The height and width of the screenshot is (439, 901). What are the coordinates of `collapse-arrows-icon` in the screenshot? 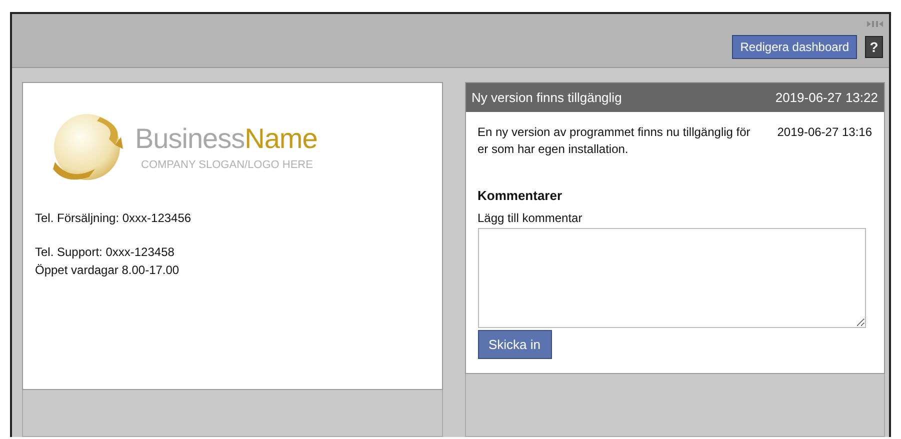 It's located at (875, 24).